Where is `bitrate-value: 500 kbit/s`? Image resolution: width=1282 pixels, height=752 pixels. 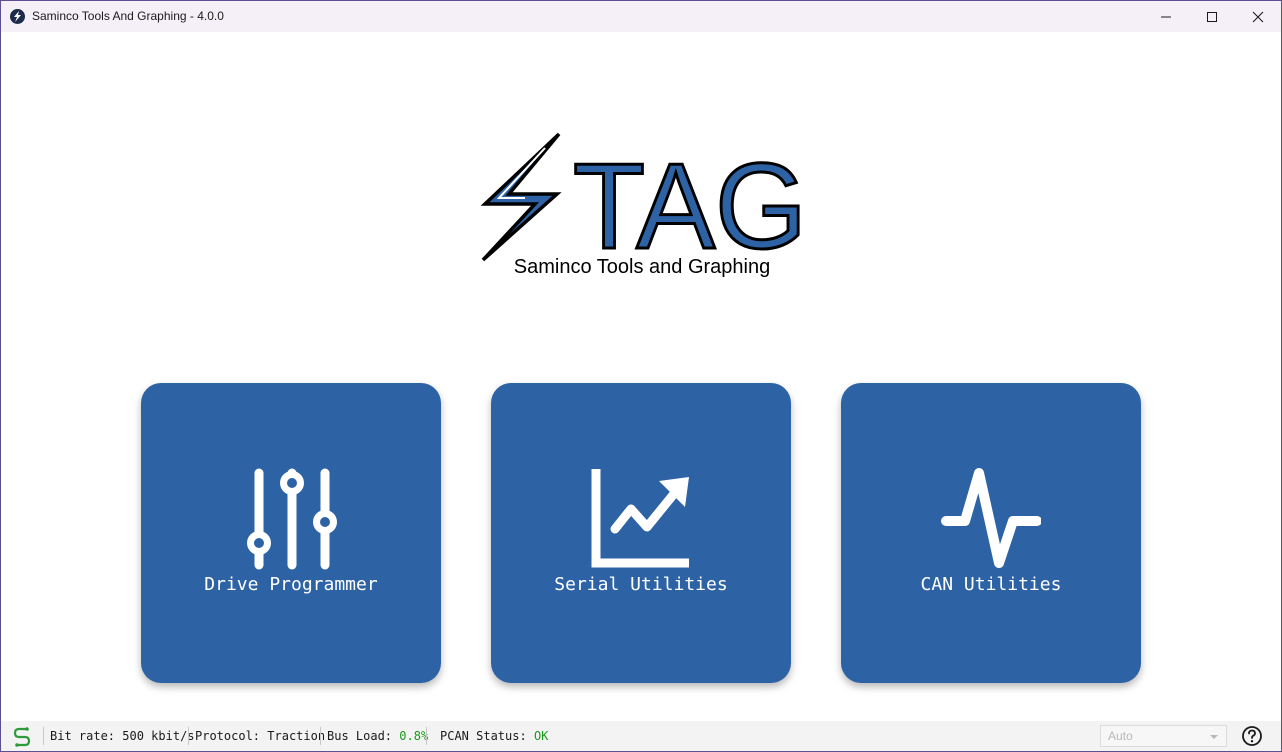
bitrate-value: 500 kbit/s is located at coordinates (158, 736).